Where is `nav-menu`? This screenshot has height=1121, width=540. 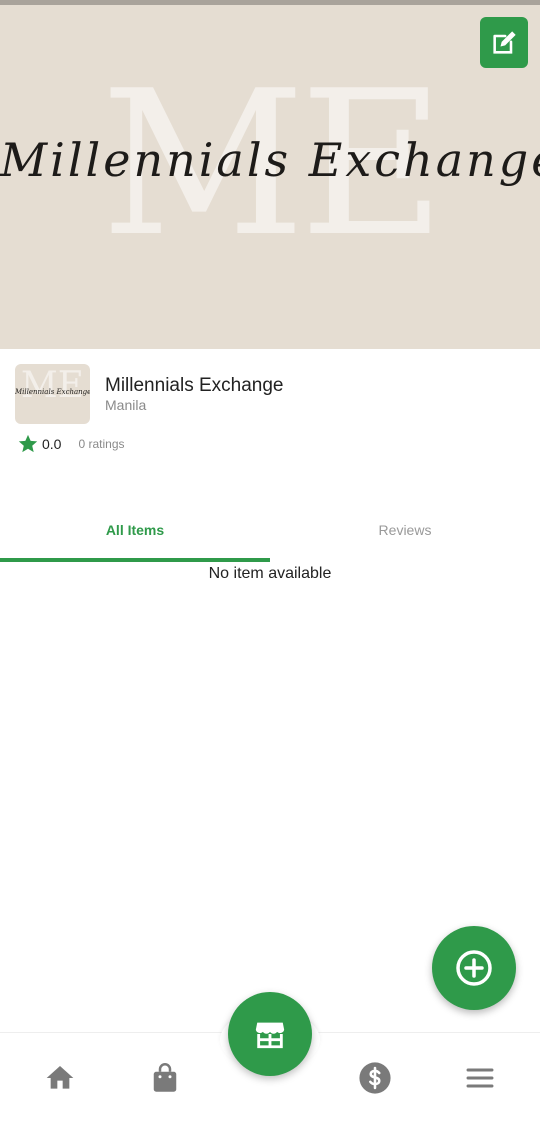
nav-menu is located at coordinates (480, 1078).